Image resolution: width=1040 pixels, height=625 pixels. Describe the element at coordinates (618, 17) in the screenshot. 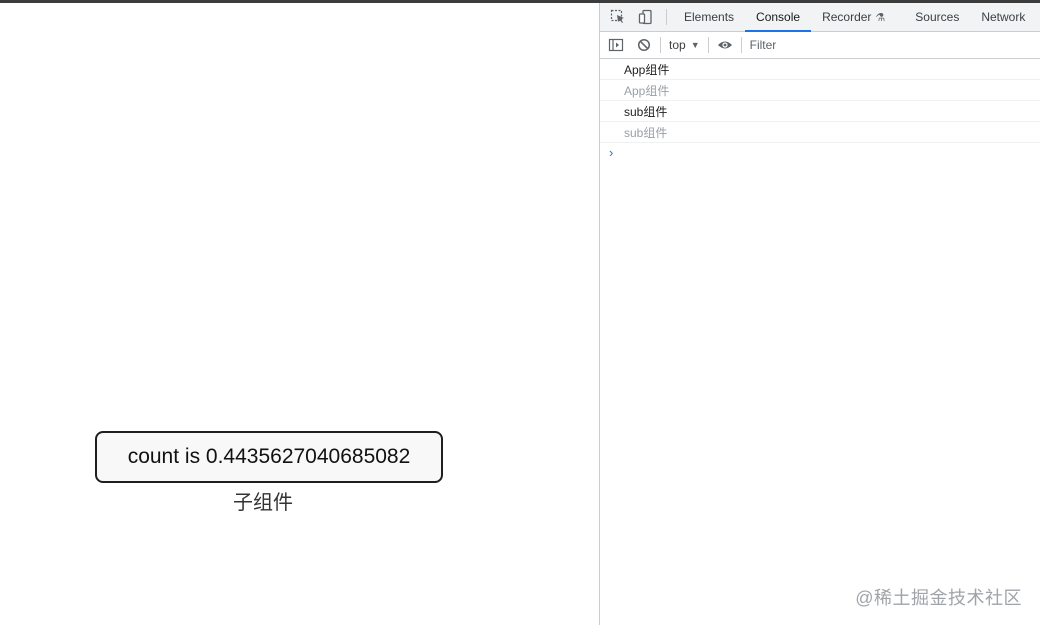

I see `inspect-element-icon` at that location.